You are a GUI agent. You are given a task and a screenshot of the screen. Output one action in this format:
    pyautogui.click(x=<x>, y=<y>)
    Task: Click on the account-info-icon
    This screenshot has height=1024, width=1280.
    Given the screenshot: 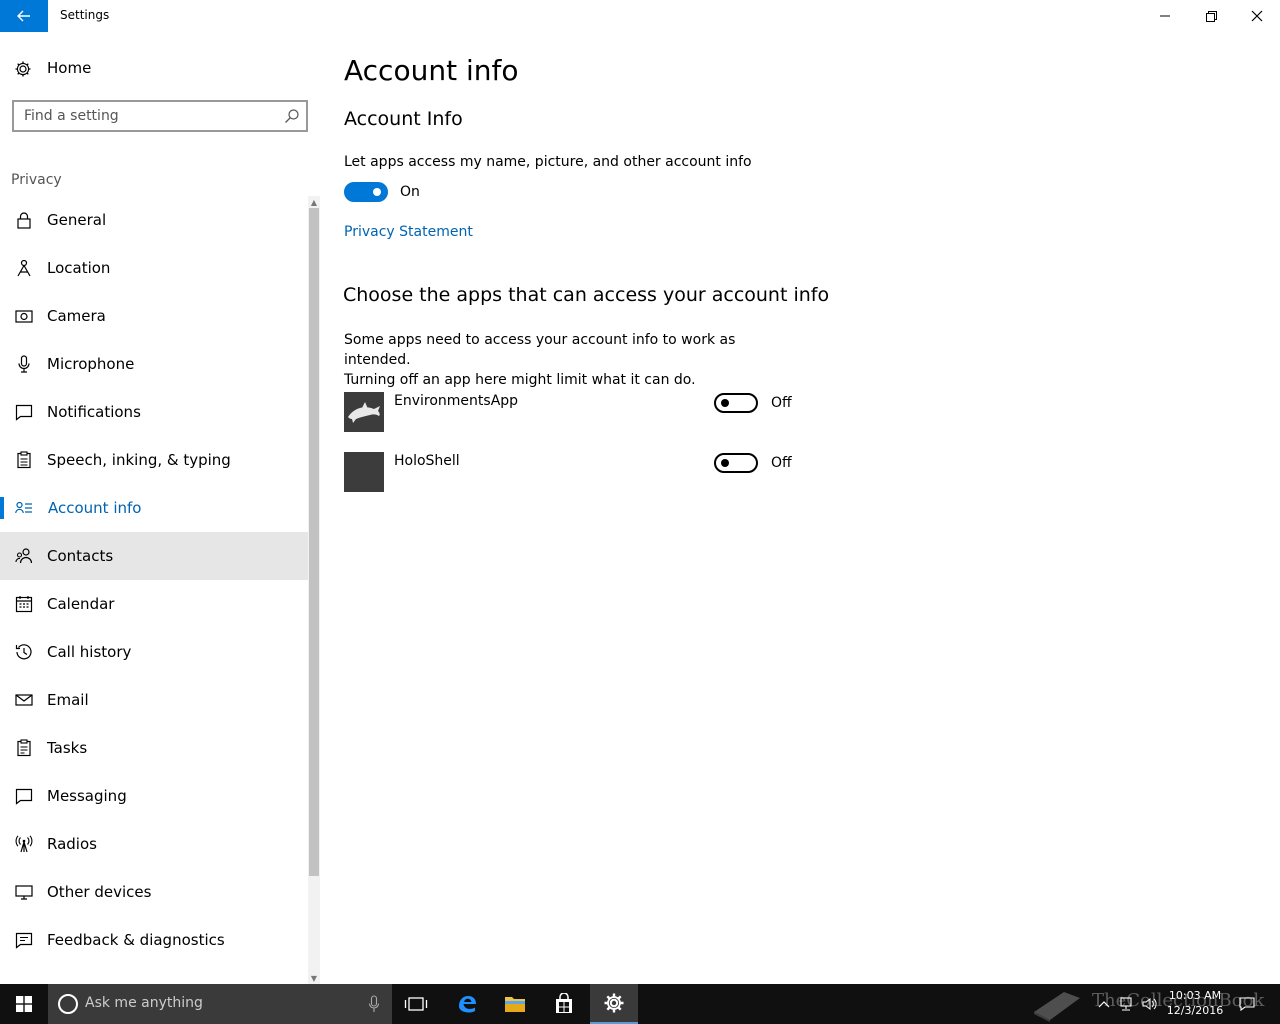 What is the action you would take?
    pyautogui.click(x=23, y=507)
    